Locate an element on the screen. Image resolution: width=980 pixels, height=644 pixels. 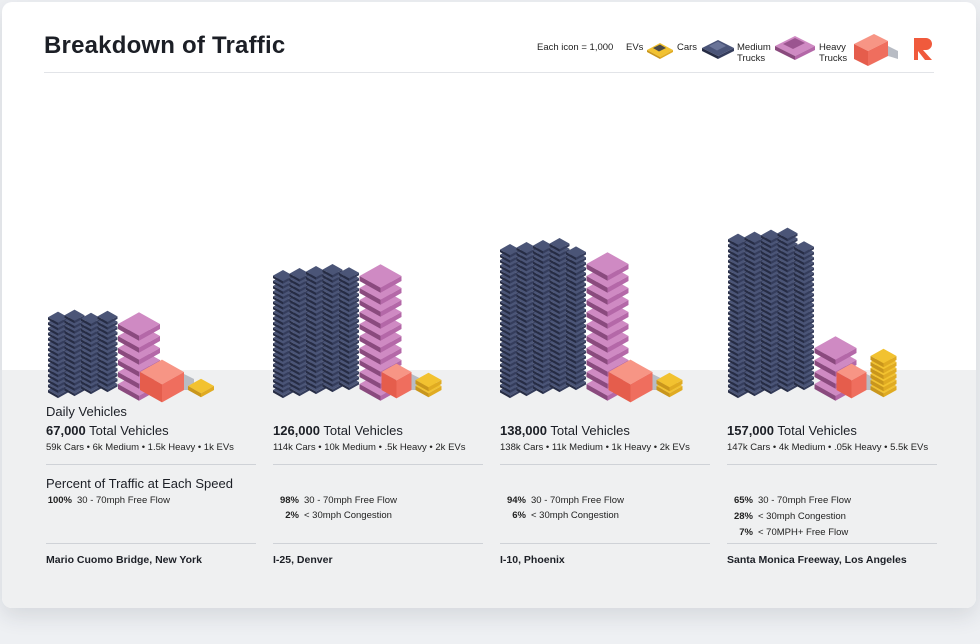
speed-row: 6% < 30mph Congestion is located at coordinates (559, 515).